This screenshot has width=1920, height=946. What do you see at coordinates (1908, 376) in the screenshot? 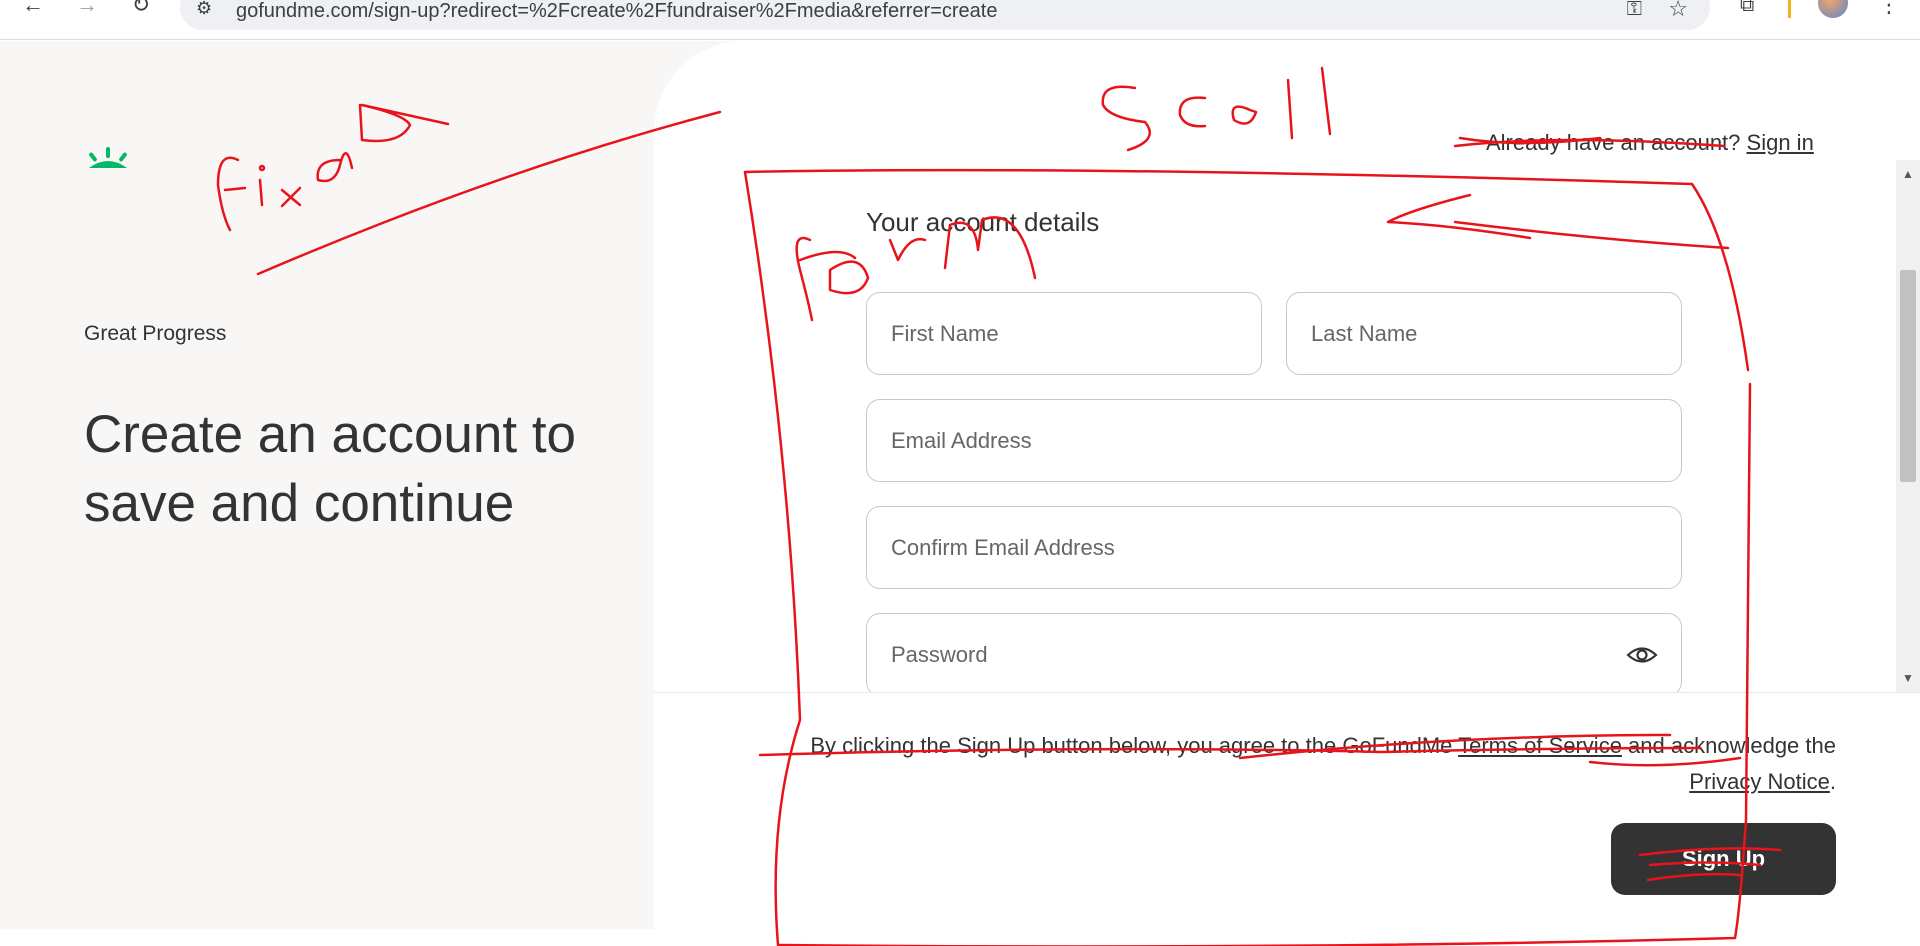
I see `scrollbar-thumb` at bounding box center [1908, 376].